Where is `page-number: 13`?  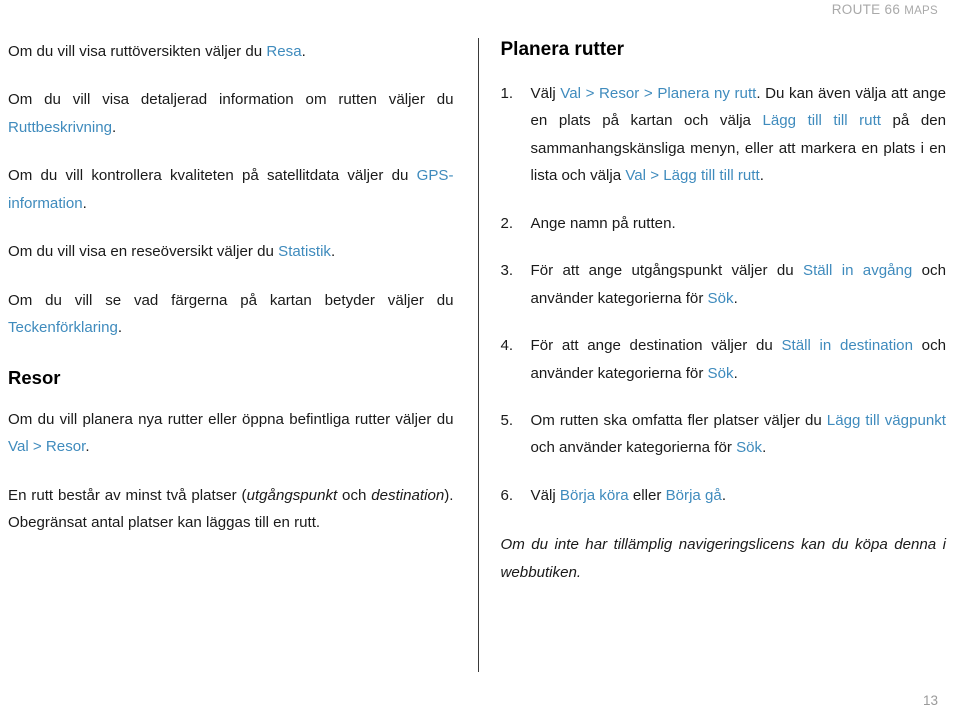
page-number: 13 is located at coordinates (930, 700).